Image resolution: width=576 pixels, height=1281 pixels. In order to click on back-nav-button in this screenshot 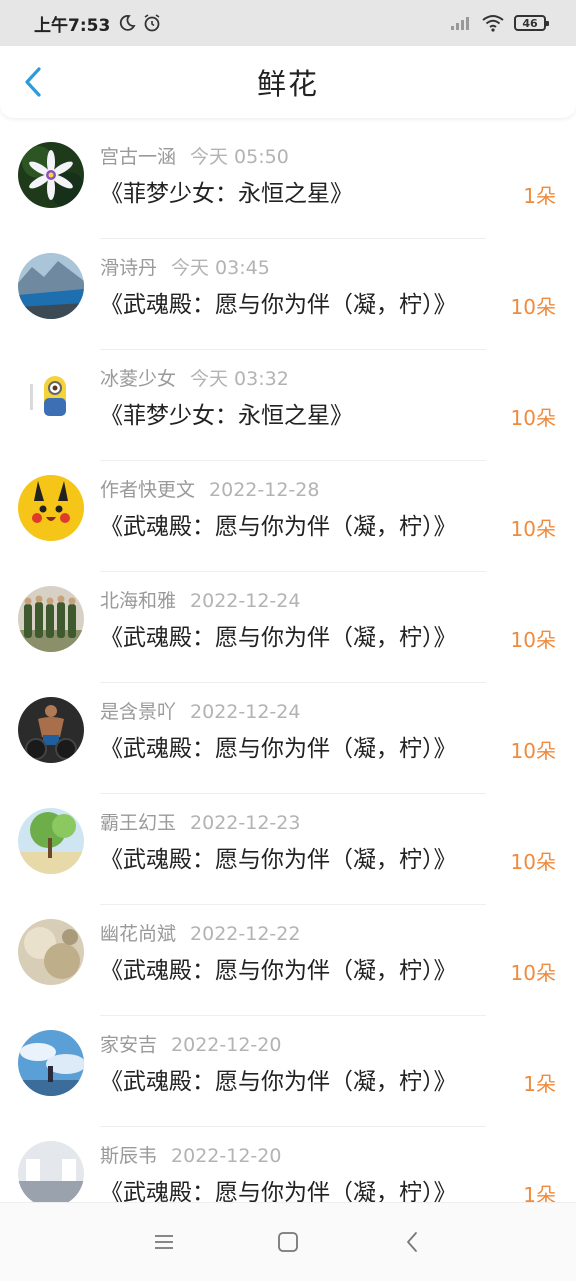, I will do `click(412, 1242)`.